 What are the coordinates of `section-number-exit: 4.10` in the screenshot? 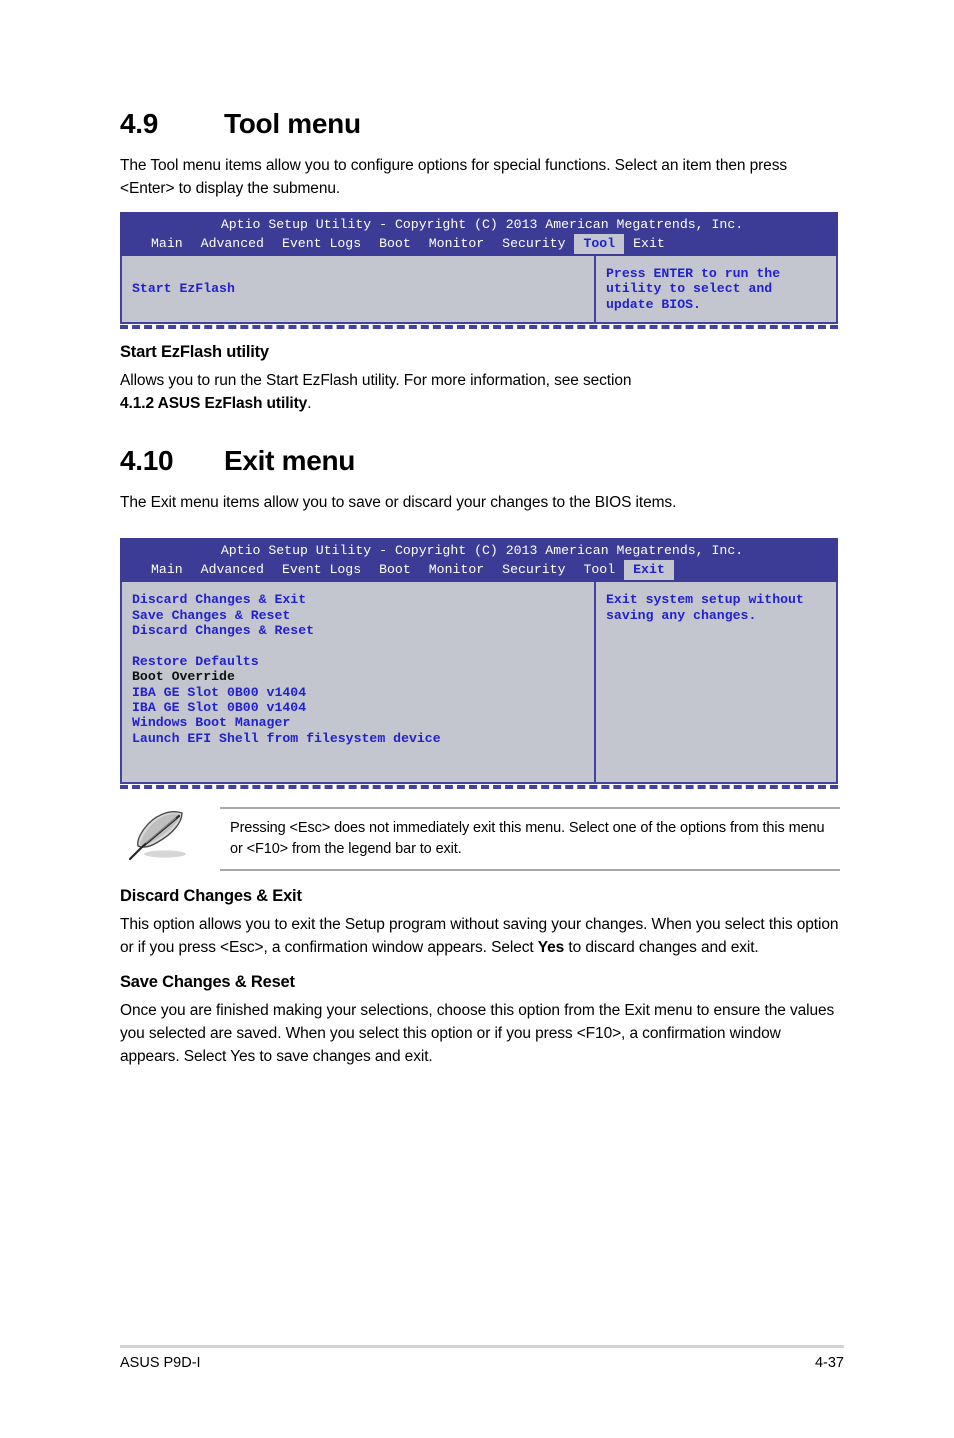 It's located at (147, 461).